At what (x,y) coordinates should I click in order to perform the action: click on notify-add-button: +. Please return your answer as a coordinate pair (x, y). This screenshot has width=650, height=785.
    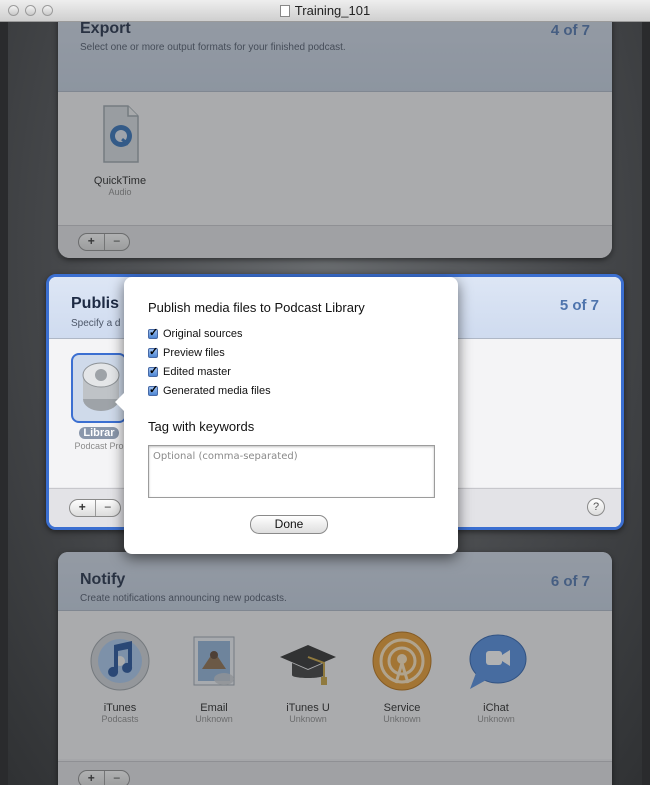
    Looking at the image, I should click on (91, 778).